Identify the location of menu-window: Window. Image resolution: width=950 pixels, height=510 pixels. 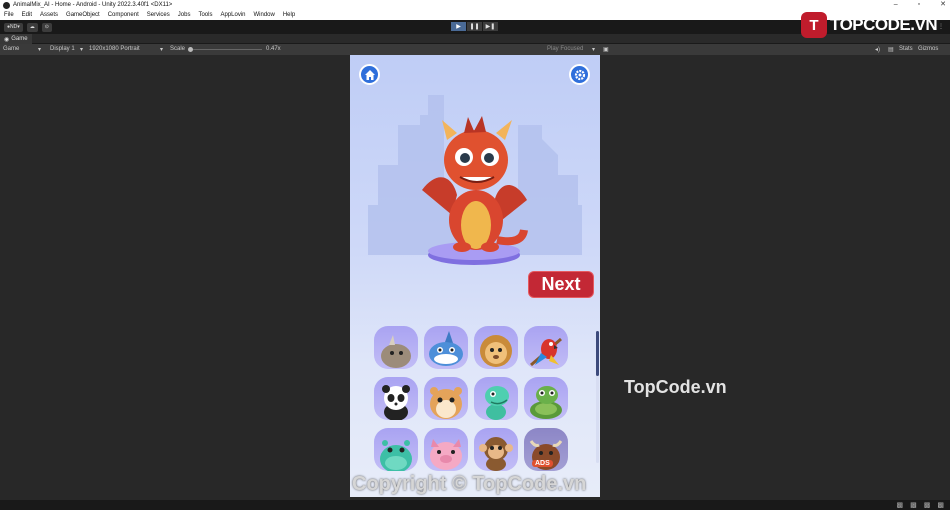
(264, 15).